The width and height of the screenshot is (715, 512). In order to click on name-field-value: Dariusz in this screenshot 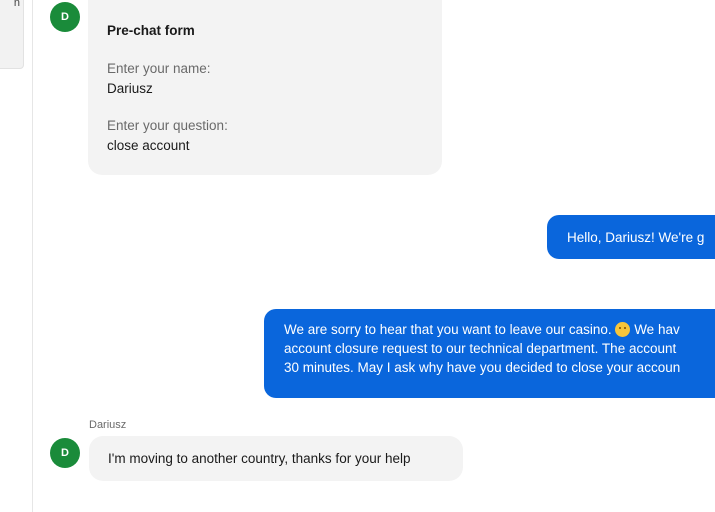, I will do `click(130, 88)`.